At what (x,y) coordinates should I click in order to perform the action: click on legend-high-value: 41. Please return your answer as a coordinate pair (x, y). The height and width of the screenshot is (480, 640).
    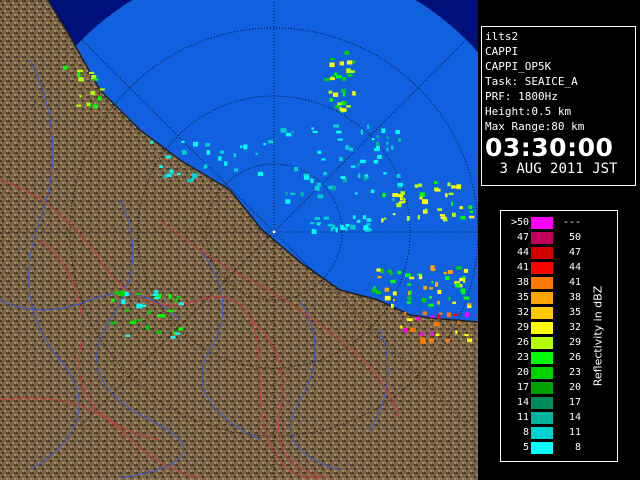
    Looking at the image, I should click on (574, 282).